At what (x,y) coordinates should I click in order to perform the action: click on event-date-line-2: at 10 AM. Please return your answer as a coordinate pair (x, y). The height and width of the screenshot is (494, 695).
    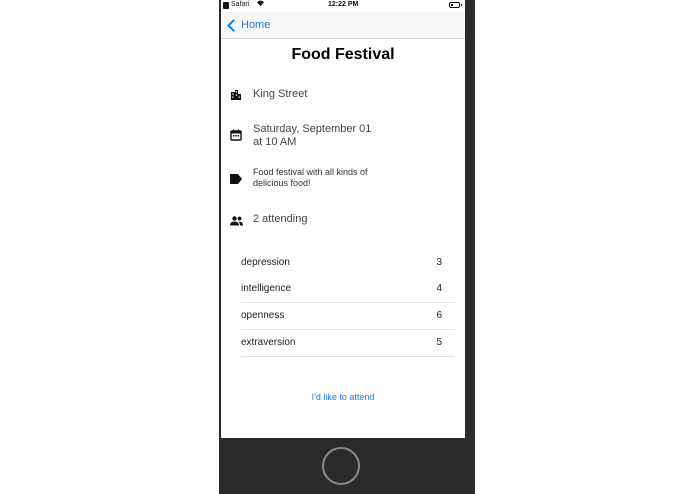
    Looking at the image, I should click on (275, 142).